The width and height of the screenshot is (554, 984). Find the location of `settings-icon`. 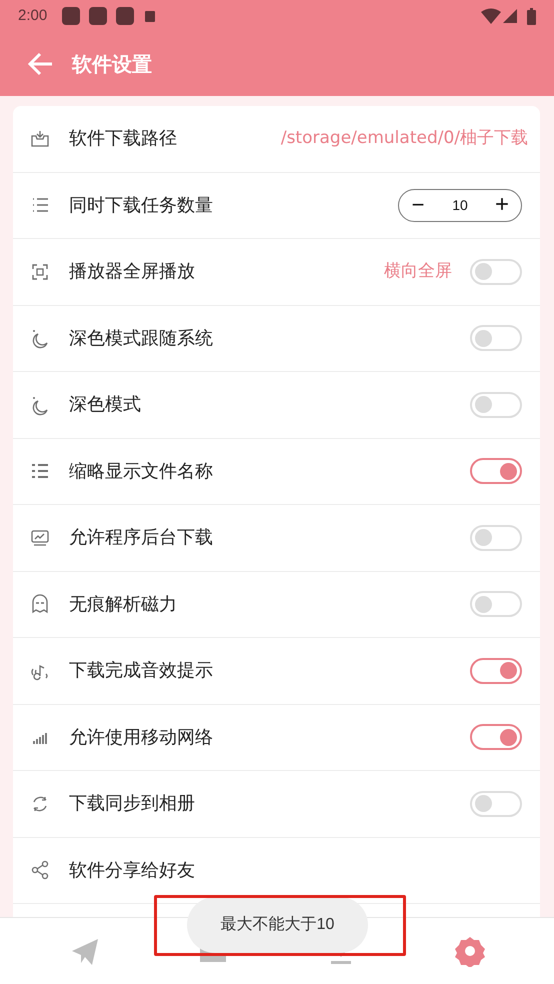

settings-icon is located at coordinates (470, 951).